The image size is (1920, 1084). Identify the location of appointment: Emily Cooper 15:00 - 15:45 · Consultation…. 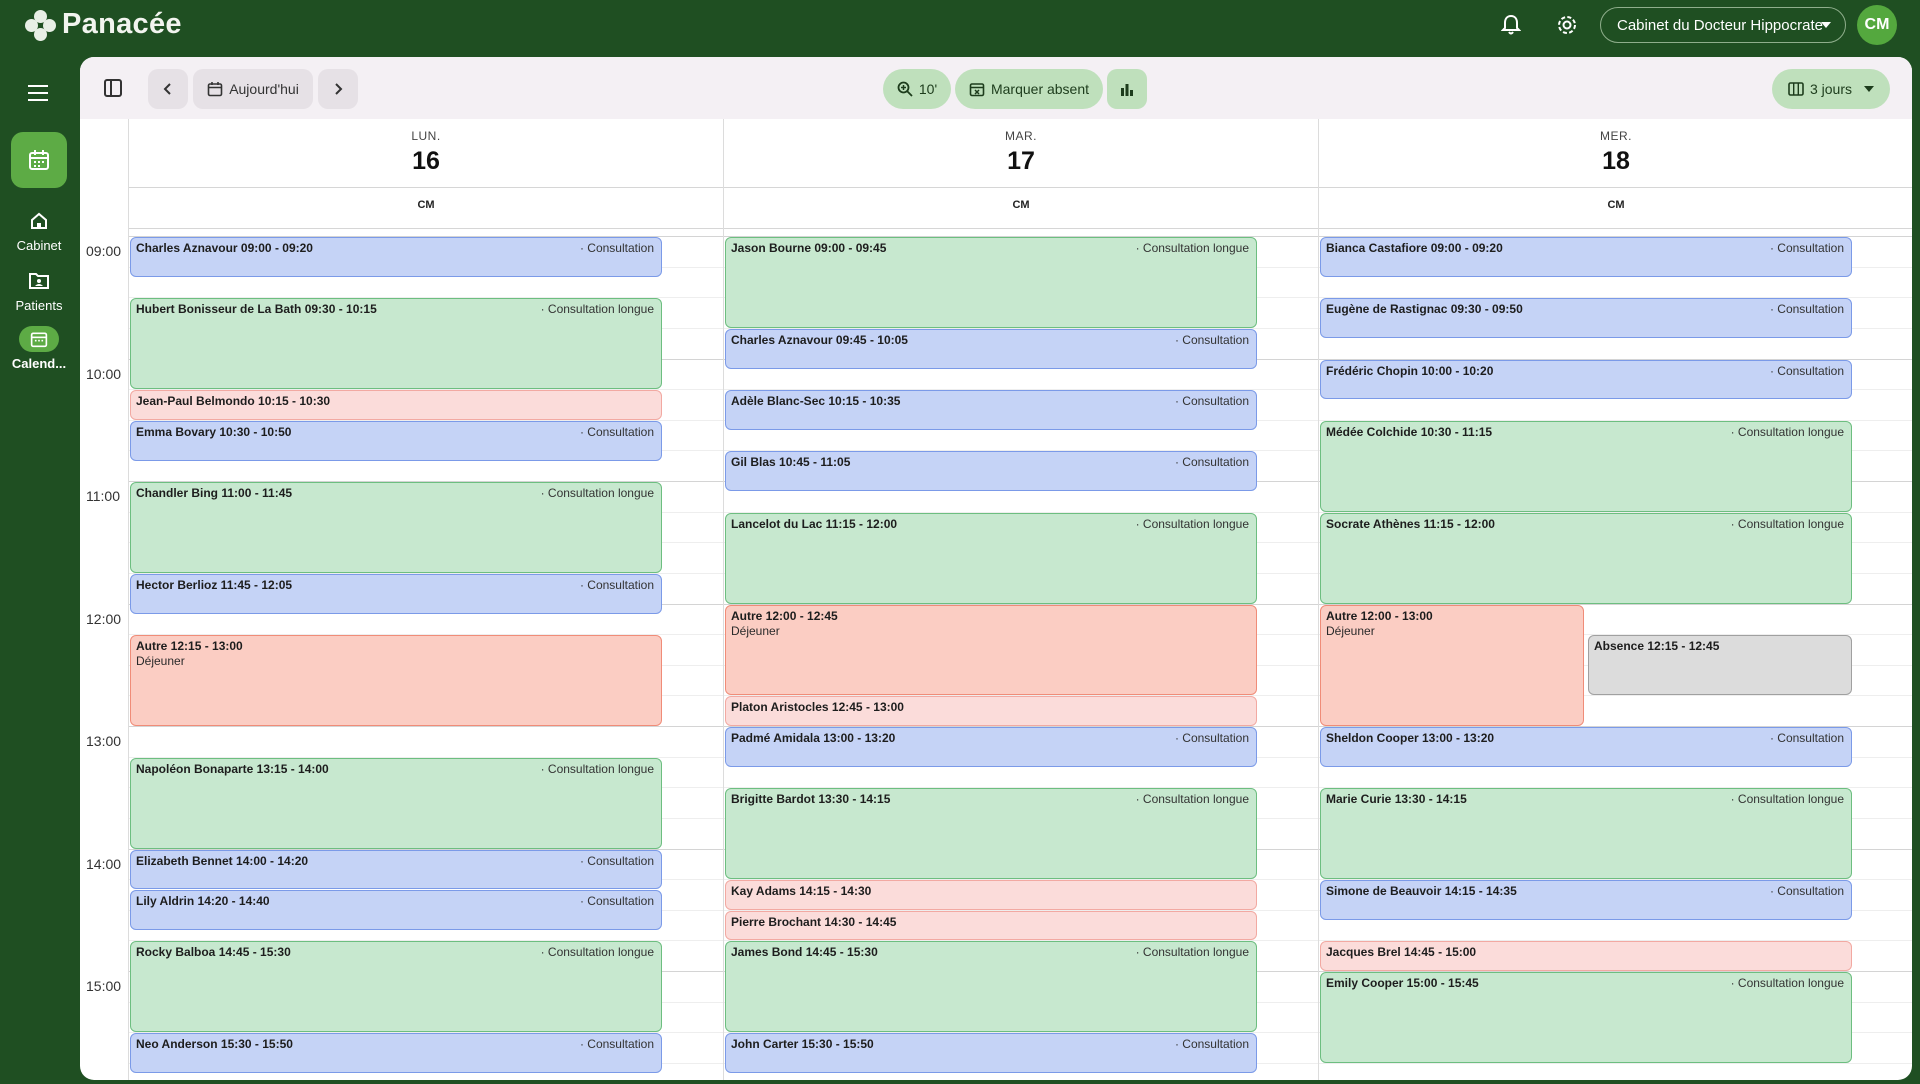
(1586, 1017).